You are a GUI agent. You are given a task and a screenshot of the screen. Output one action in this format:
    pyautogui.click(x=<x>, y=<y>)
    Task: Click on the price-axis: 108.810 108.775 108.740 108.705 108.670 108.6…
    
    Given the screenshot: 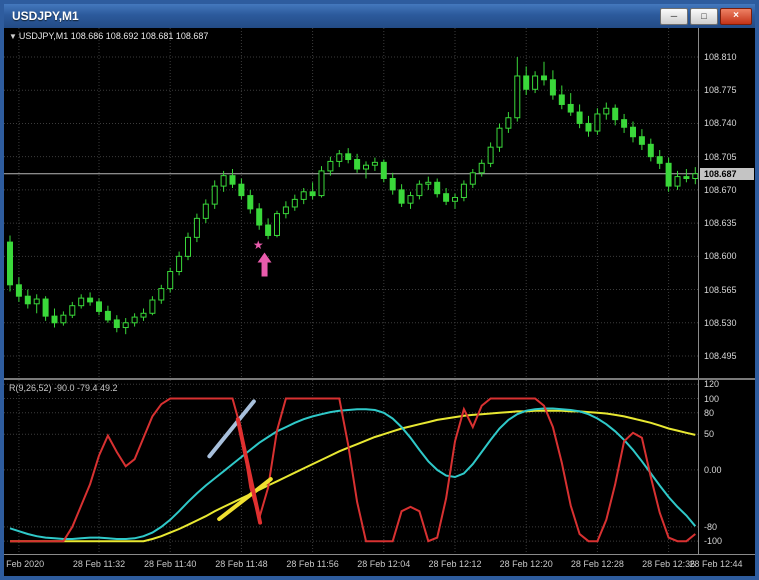 What is the action you would take?
    pyautogui.click(x=726, y=203)
    